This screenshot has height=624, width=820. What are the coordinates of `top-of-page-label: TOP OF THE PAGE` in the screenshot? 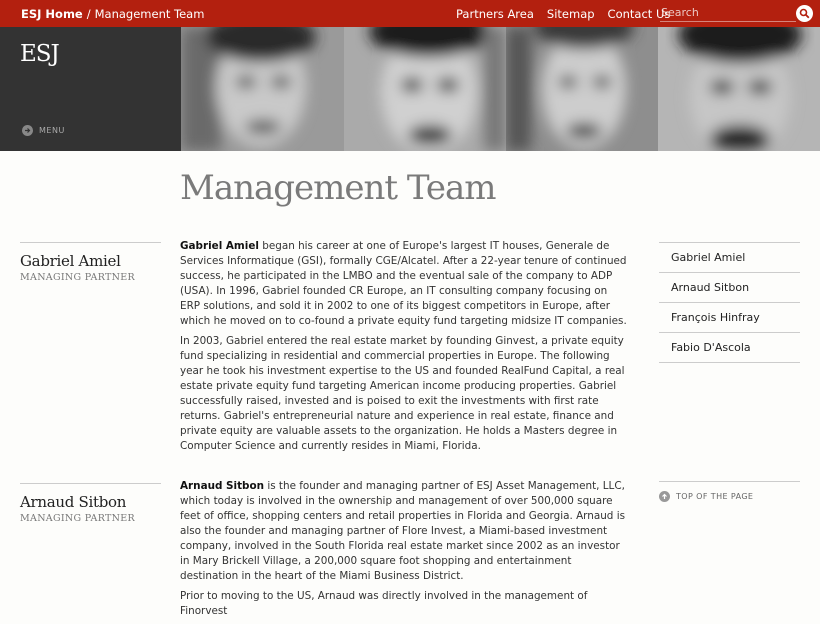 It's located at (715, 496).